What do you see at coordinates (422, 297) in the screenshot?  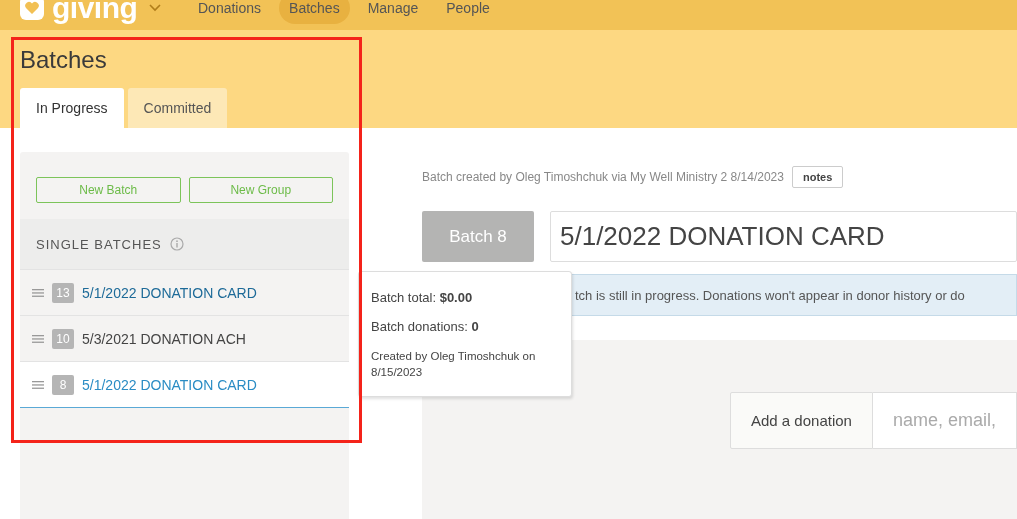 I see `batch-total-text: Batch total: $0.00` at bounding box center [422, 297].